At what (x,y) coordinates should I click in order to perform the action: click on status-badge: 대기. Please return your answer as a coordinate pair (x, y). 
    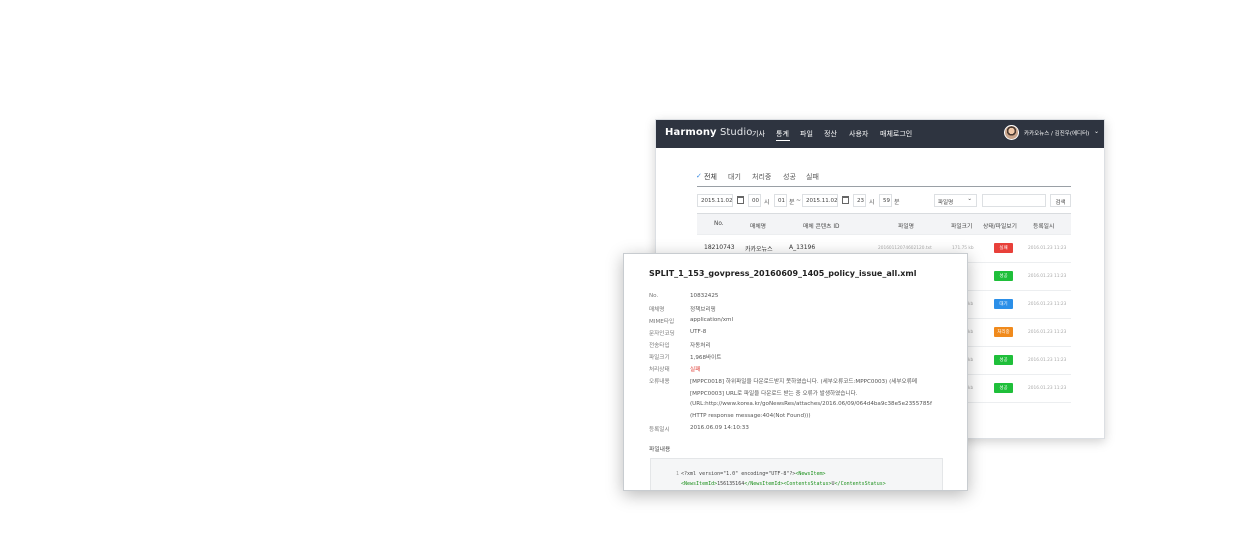
    Looking at the image, I should click on (1003, 304).